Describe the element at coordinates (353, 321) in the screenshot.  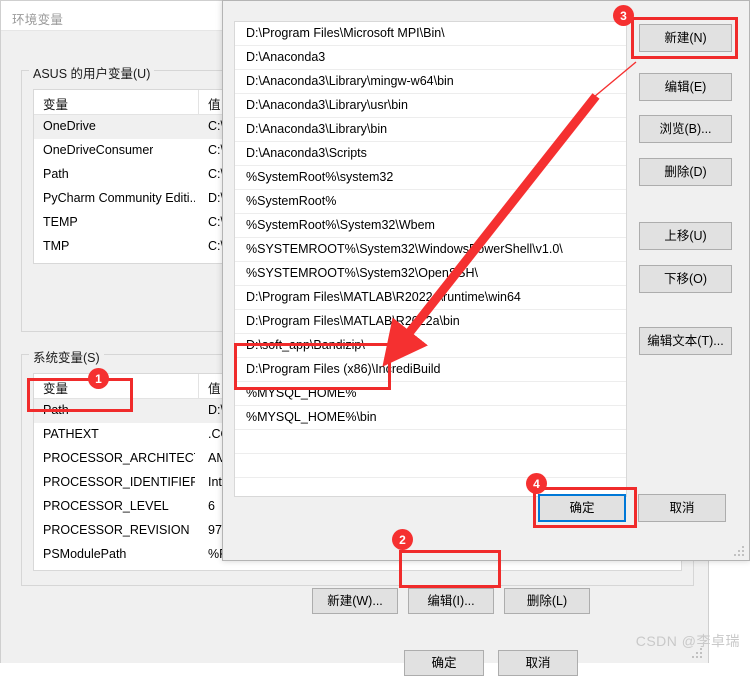
I see `path-list-item-label: D:\Program Files\MATLAB\R2022a\bin` at that location.